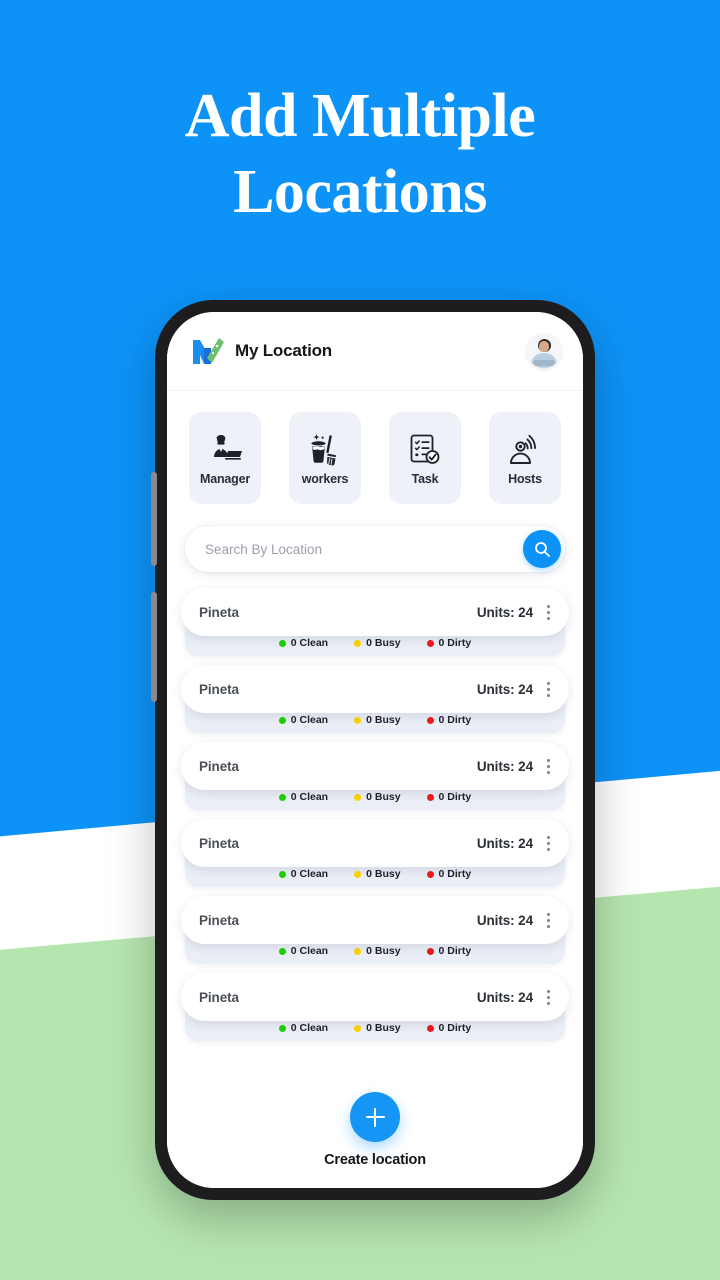 The image size is (720, 1280). I want to click on app-header: My Location, so click(375, 351).